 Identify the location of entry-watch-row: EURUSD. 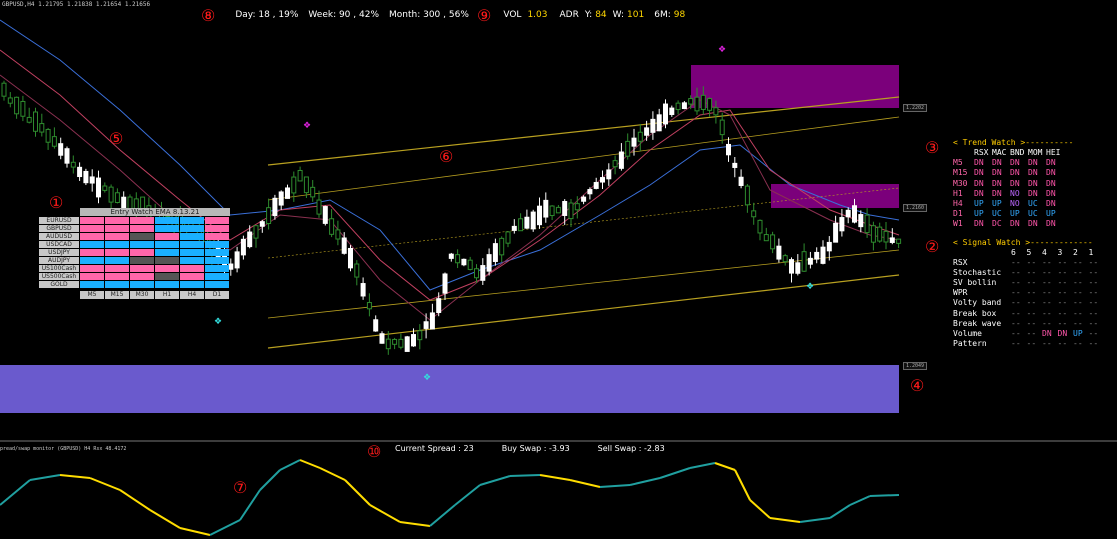
(134, 220).